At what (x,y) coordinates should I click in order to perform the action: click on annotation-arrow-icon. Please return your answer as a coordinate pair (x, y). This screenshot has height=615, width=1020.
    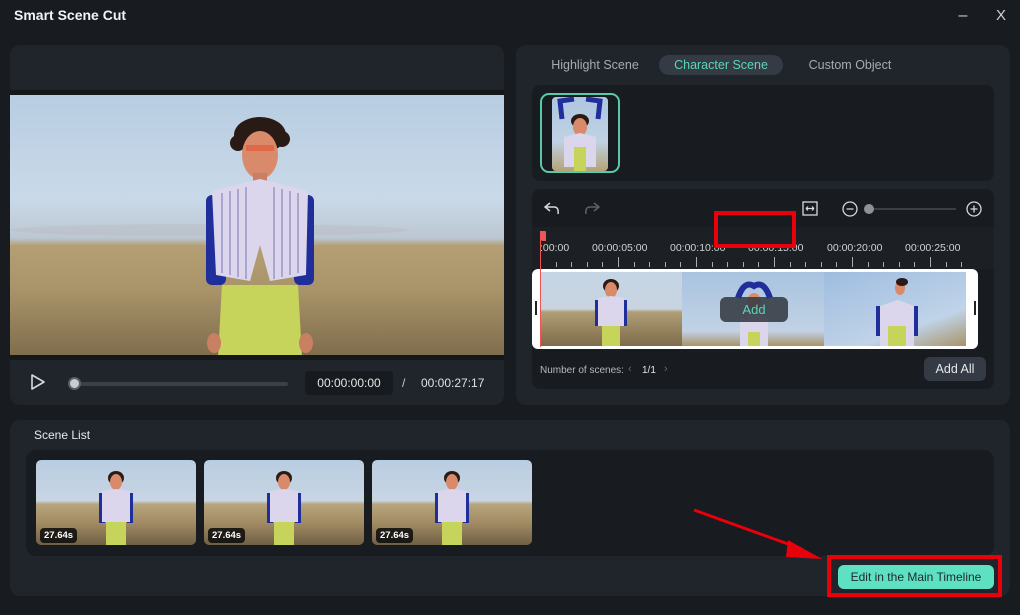
    Looking at the image, I should click on (757, 533).